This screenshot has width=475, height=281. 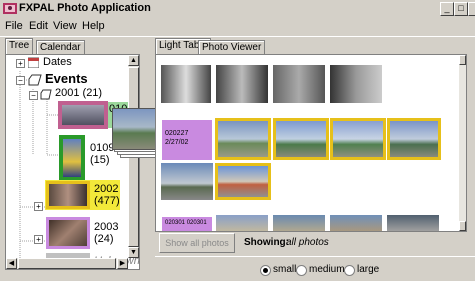 I want to click on menu-file: File, so click(x=14, y=26).